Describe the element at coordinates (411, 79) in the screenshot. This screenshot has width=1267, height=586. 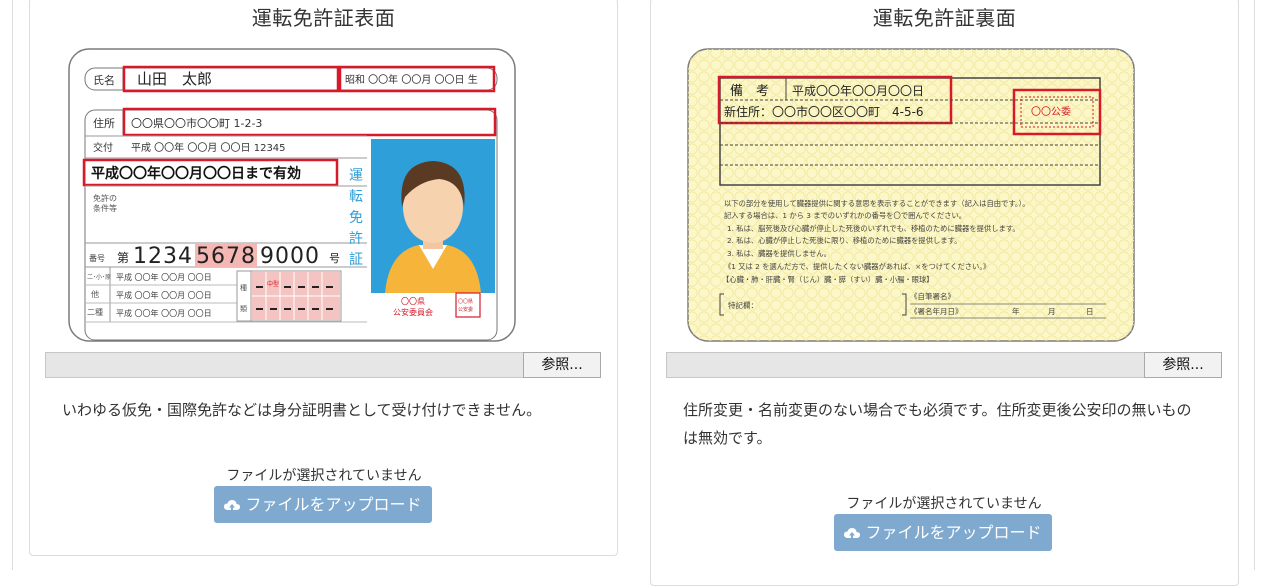
I see `front-birth: 昭和 〇〇年 〇〇月 〇〇日 生` at that location.